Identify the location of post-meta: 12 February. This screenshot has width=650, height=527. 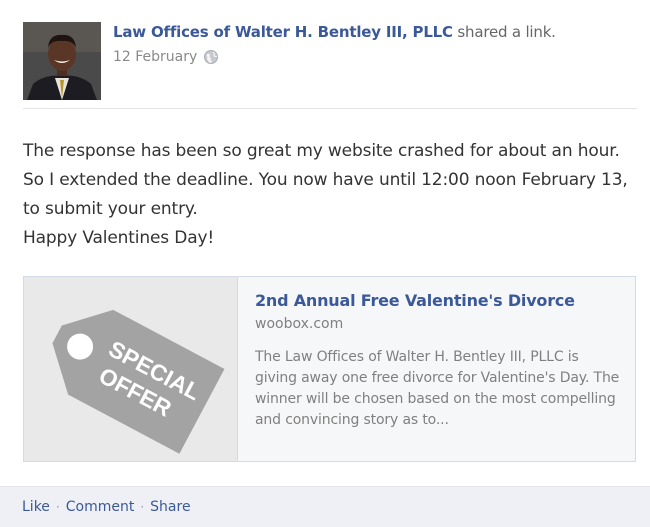
(166, 57).